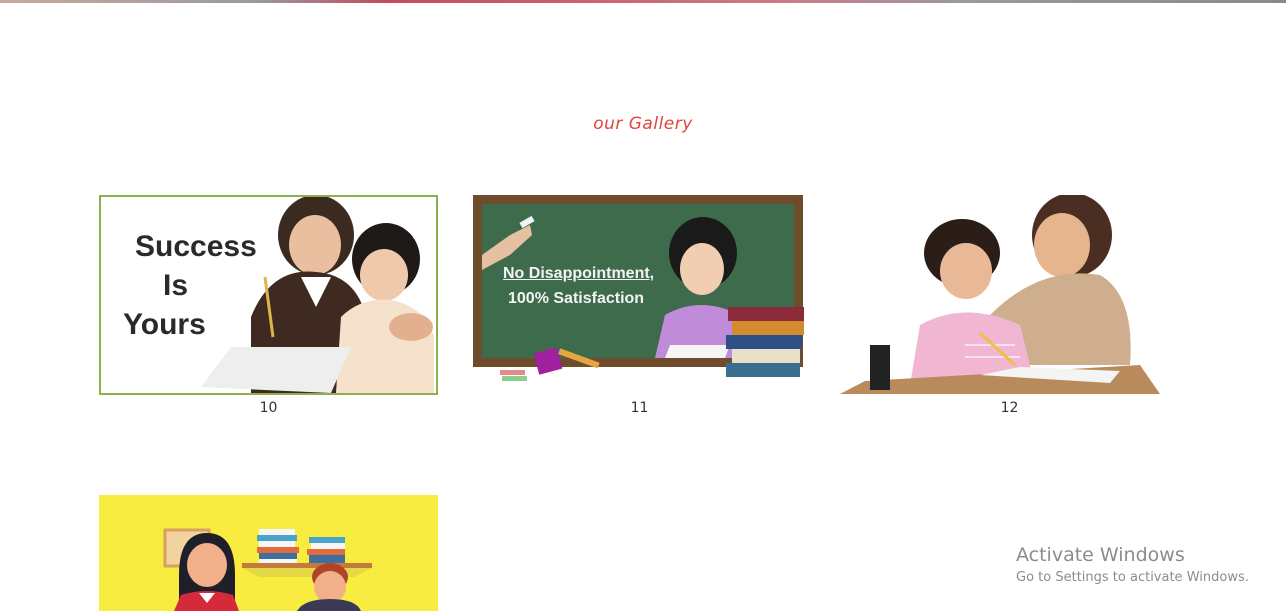 This screenshot has height=611, width=1286. Describe the element at coordinates (164, 324) in the screenshot. I see `image-text-line: Yours` at that location.